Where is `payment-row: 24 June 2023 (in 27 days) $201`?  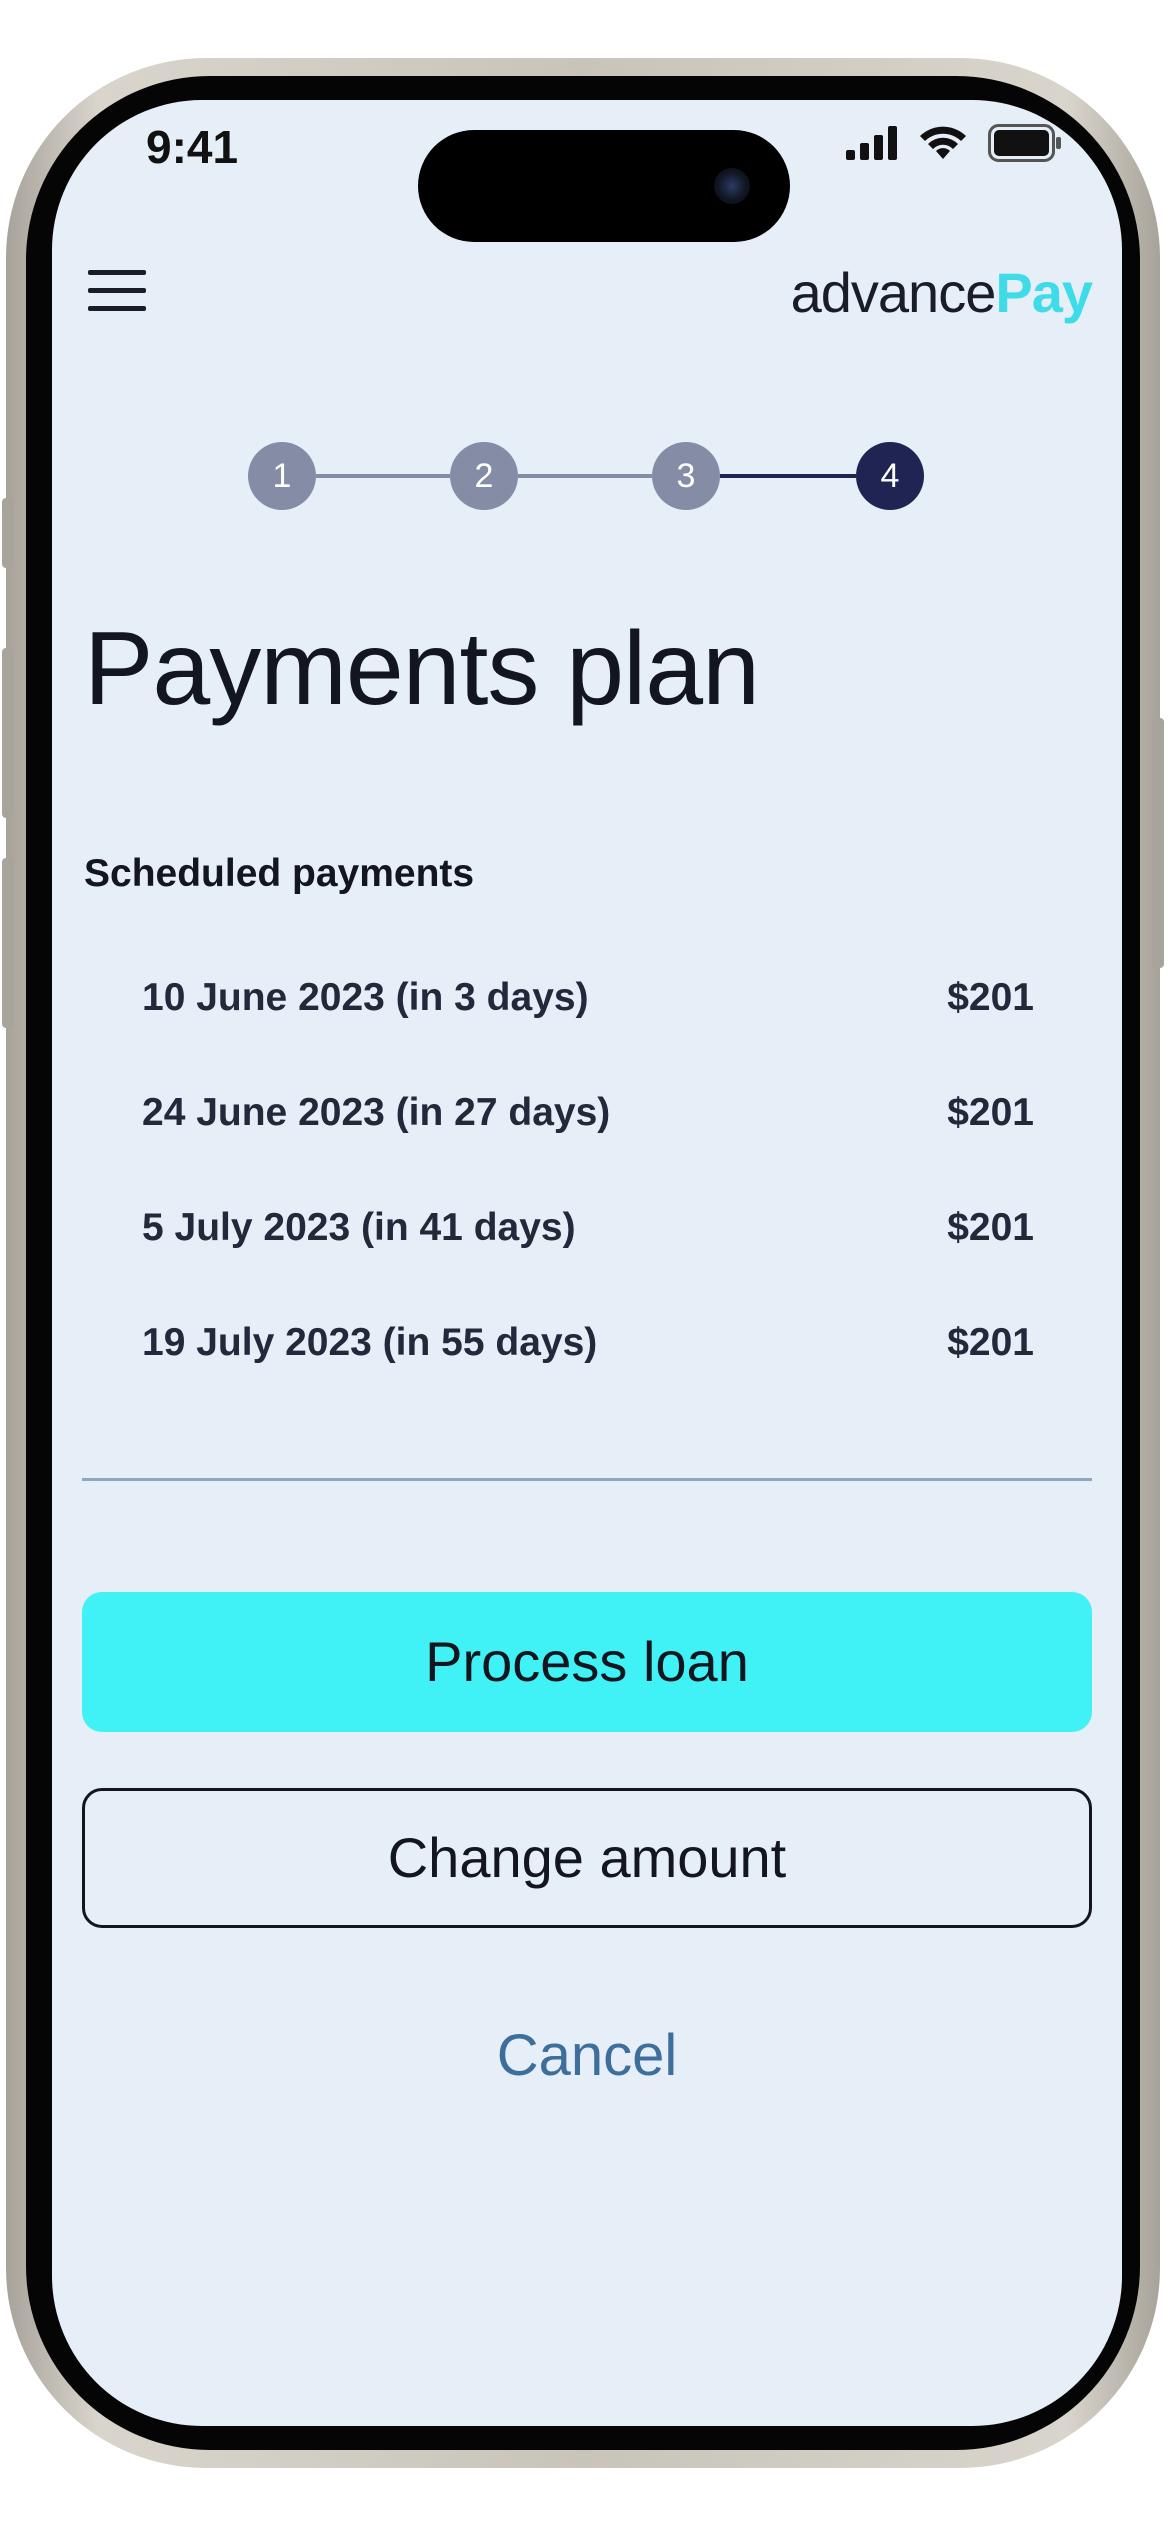 payment-row: 24 June 2023 (in 27 days) $201 is located at coordinates (588, 1113).